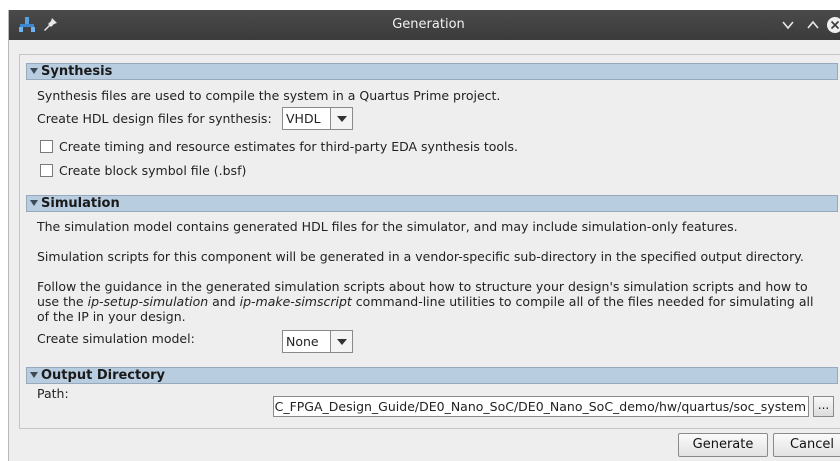 Image resolution: width=840 pixels, height=461 pixels. I want to click on title-bar: Generation, so click(424, 25).